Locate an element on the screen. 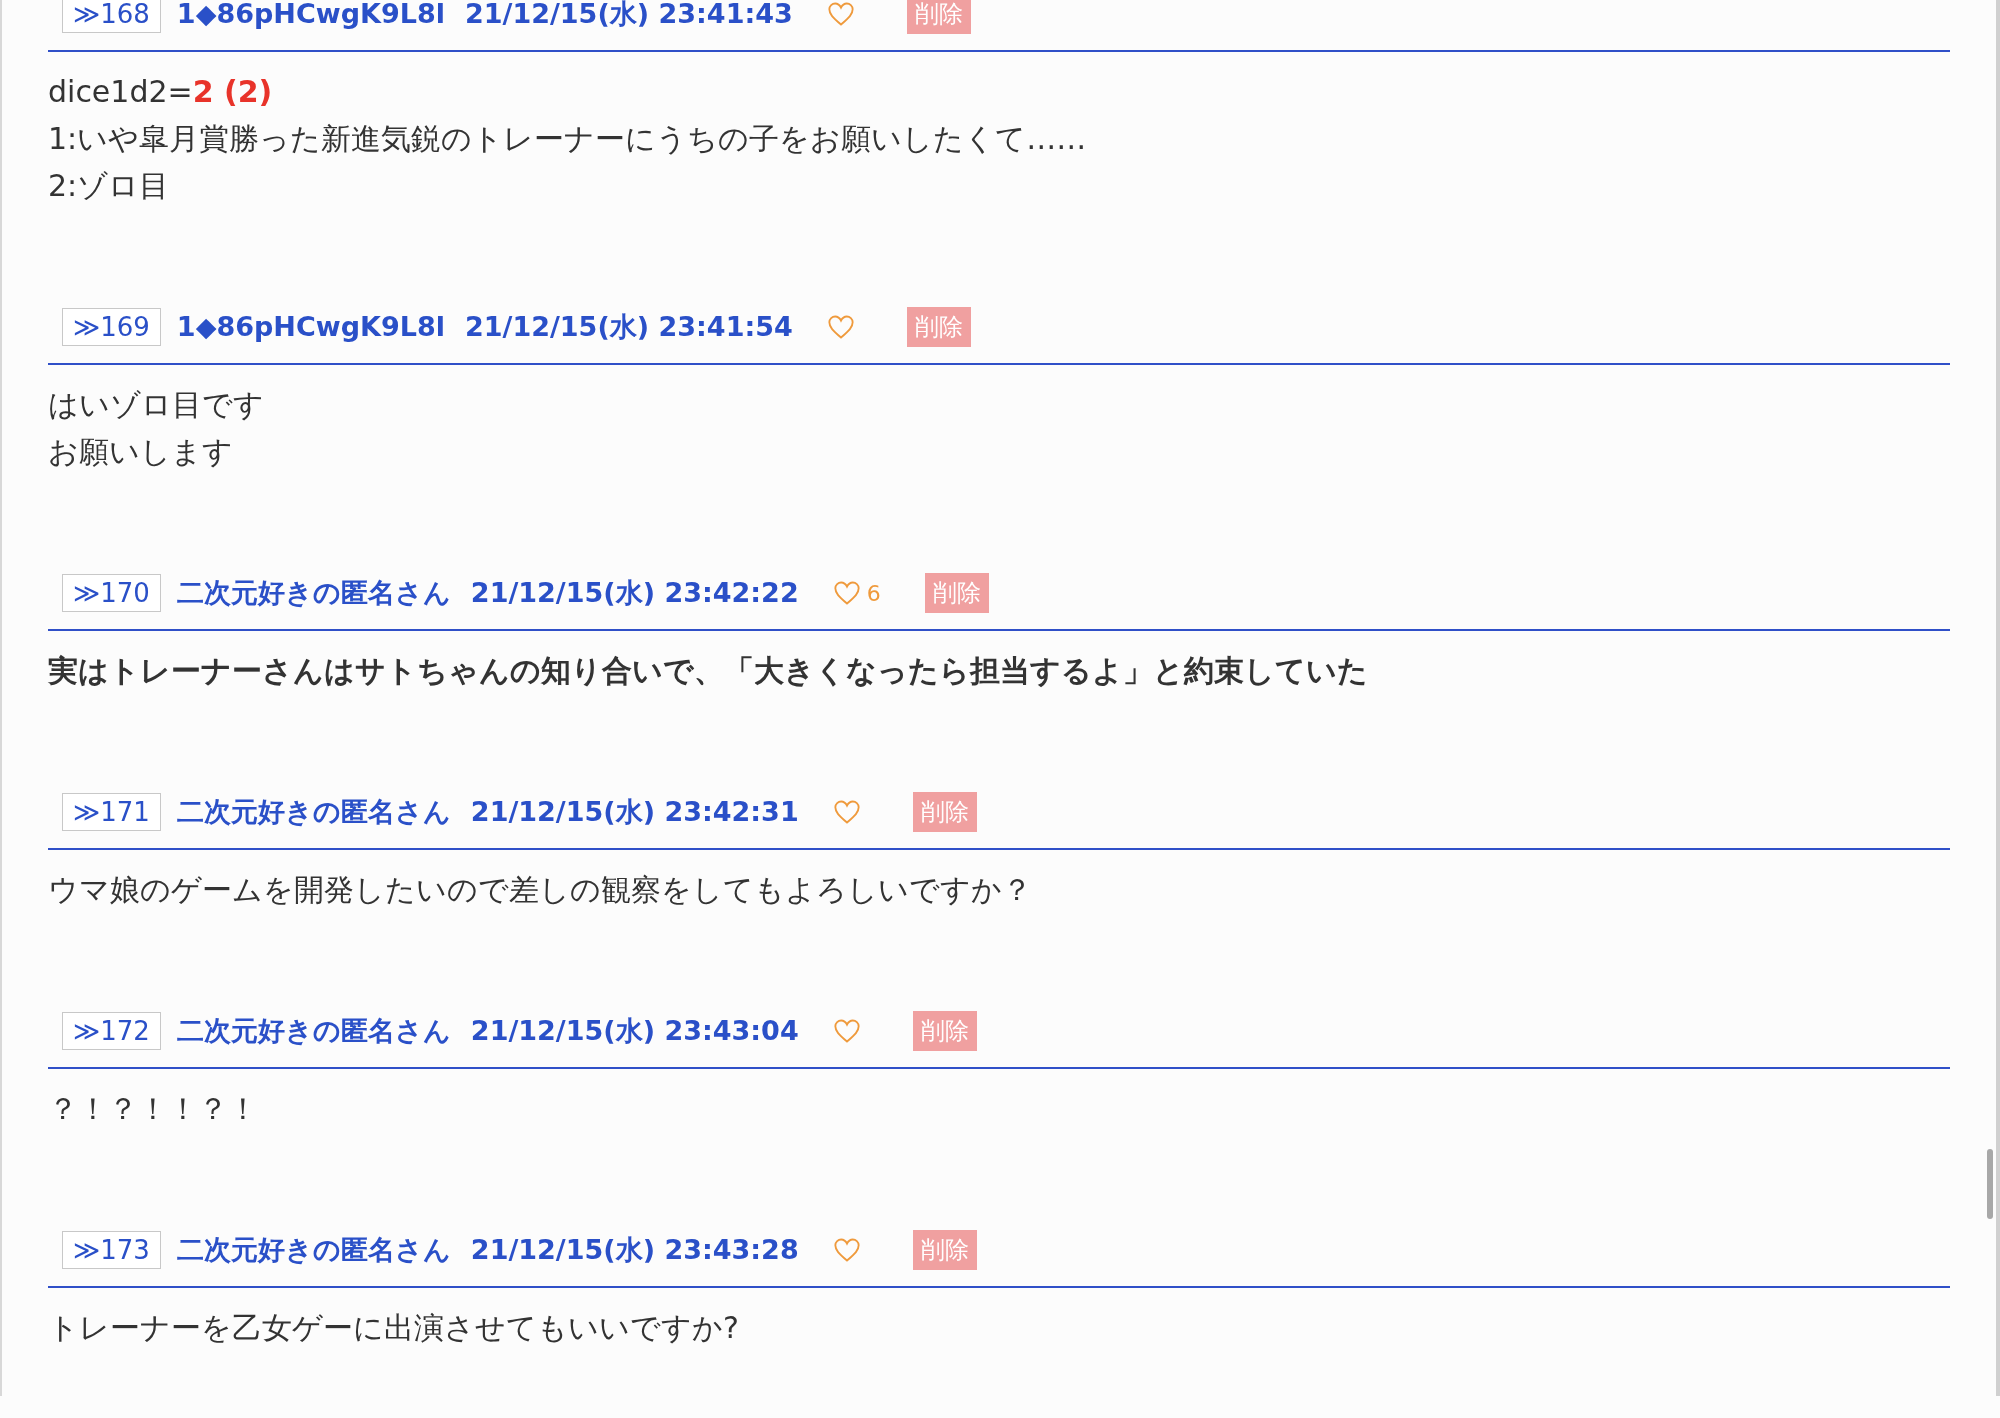 This screenshot has width=2000, height=1418. post-text-line: お願いします is located at coordinates (140, 452).